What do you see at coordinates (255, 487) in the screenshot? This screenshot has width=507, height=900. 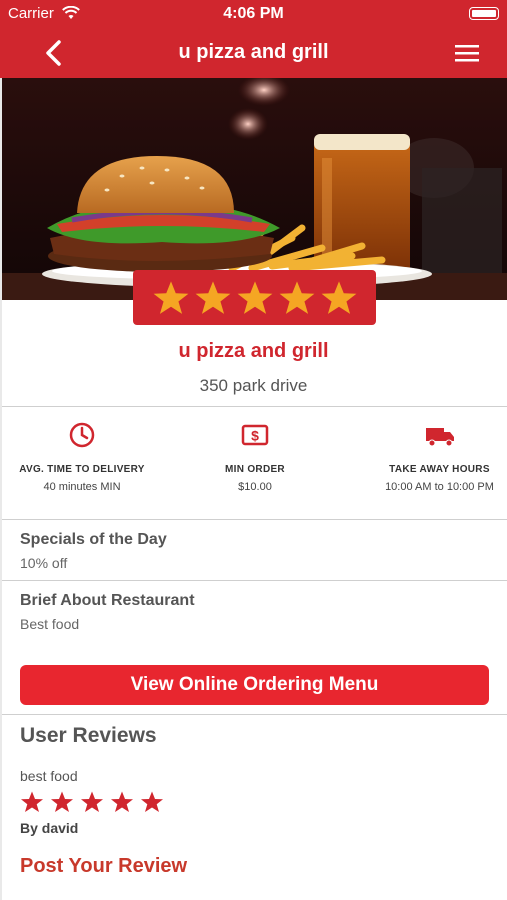 I see `info-value: $10.00` at bounding box center [255, 487].